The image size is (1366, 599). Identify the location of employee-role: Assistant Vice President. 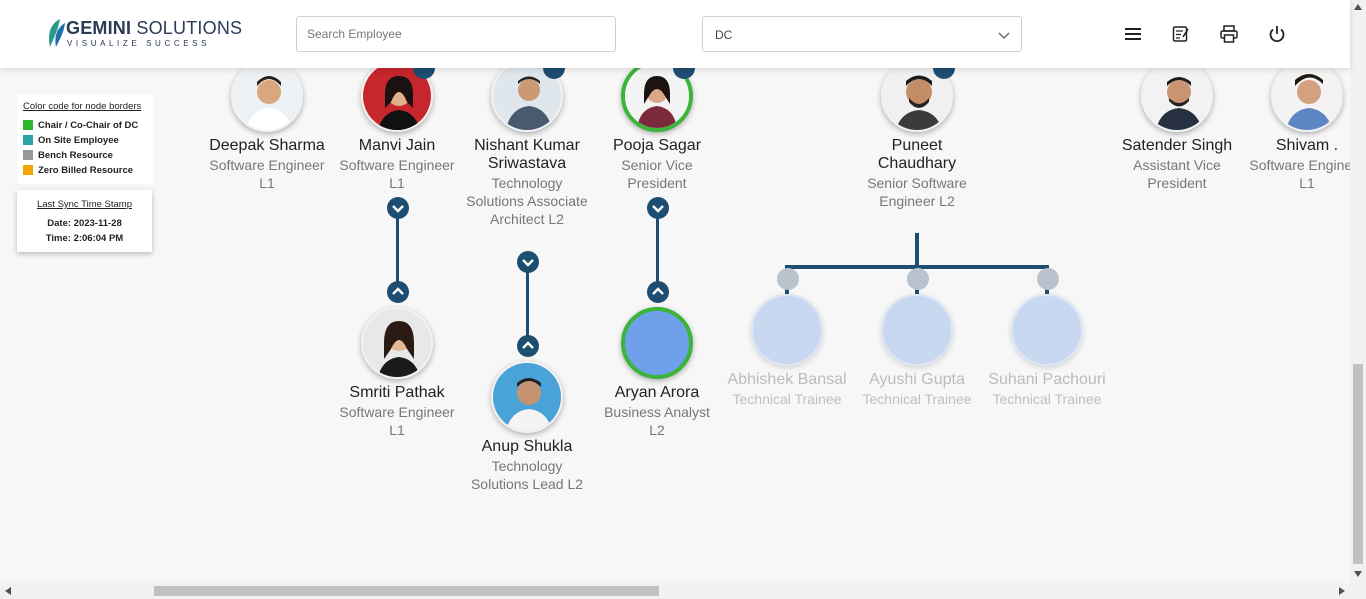
(1177, 174).